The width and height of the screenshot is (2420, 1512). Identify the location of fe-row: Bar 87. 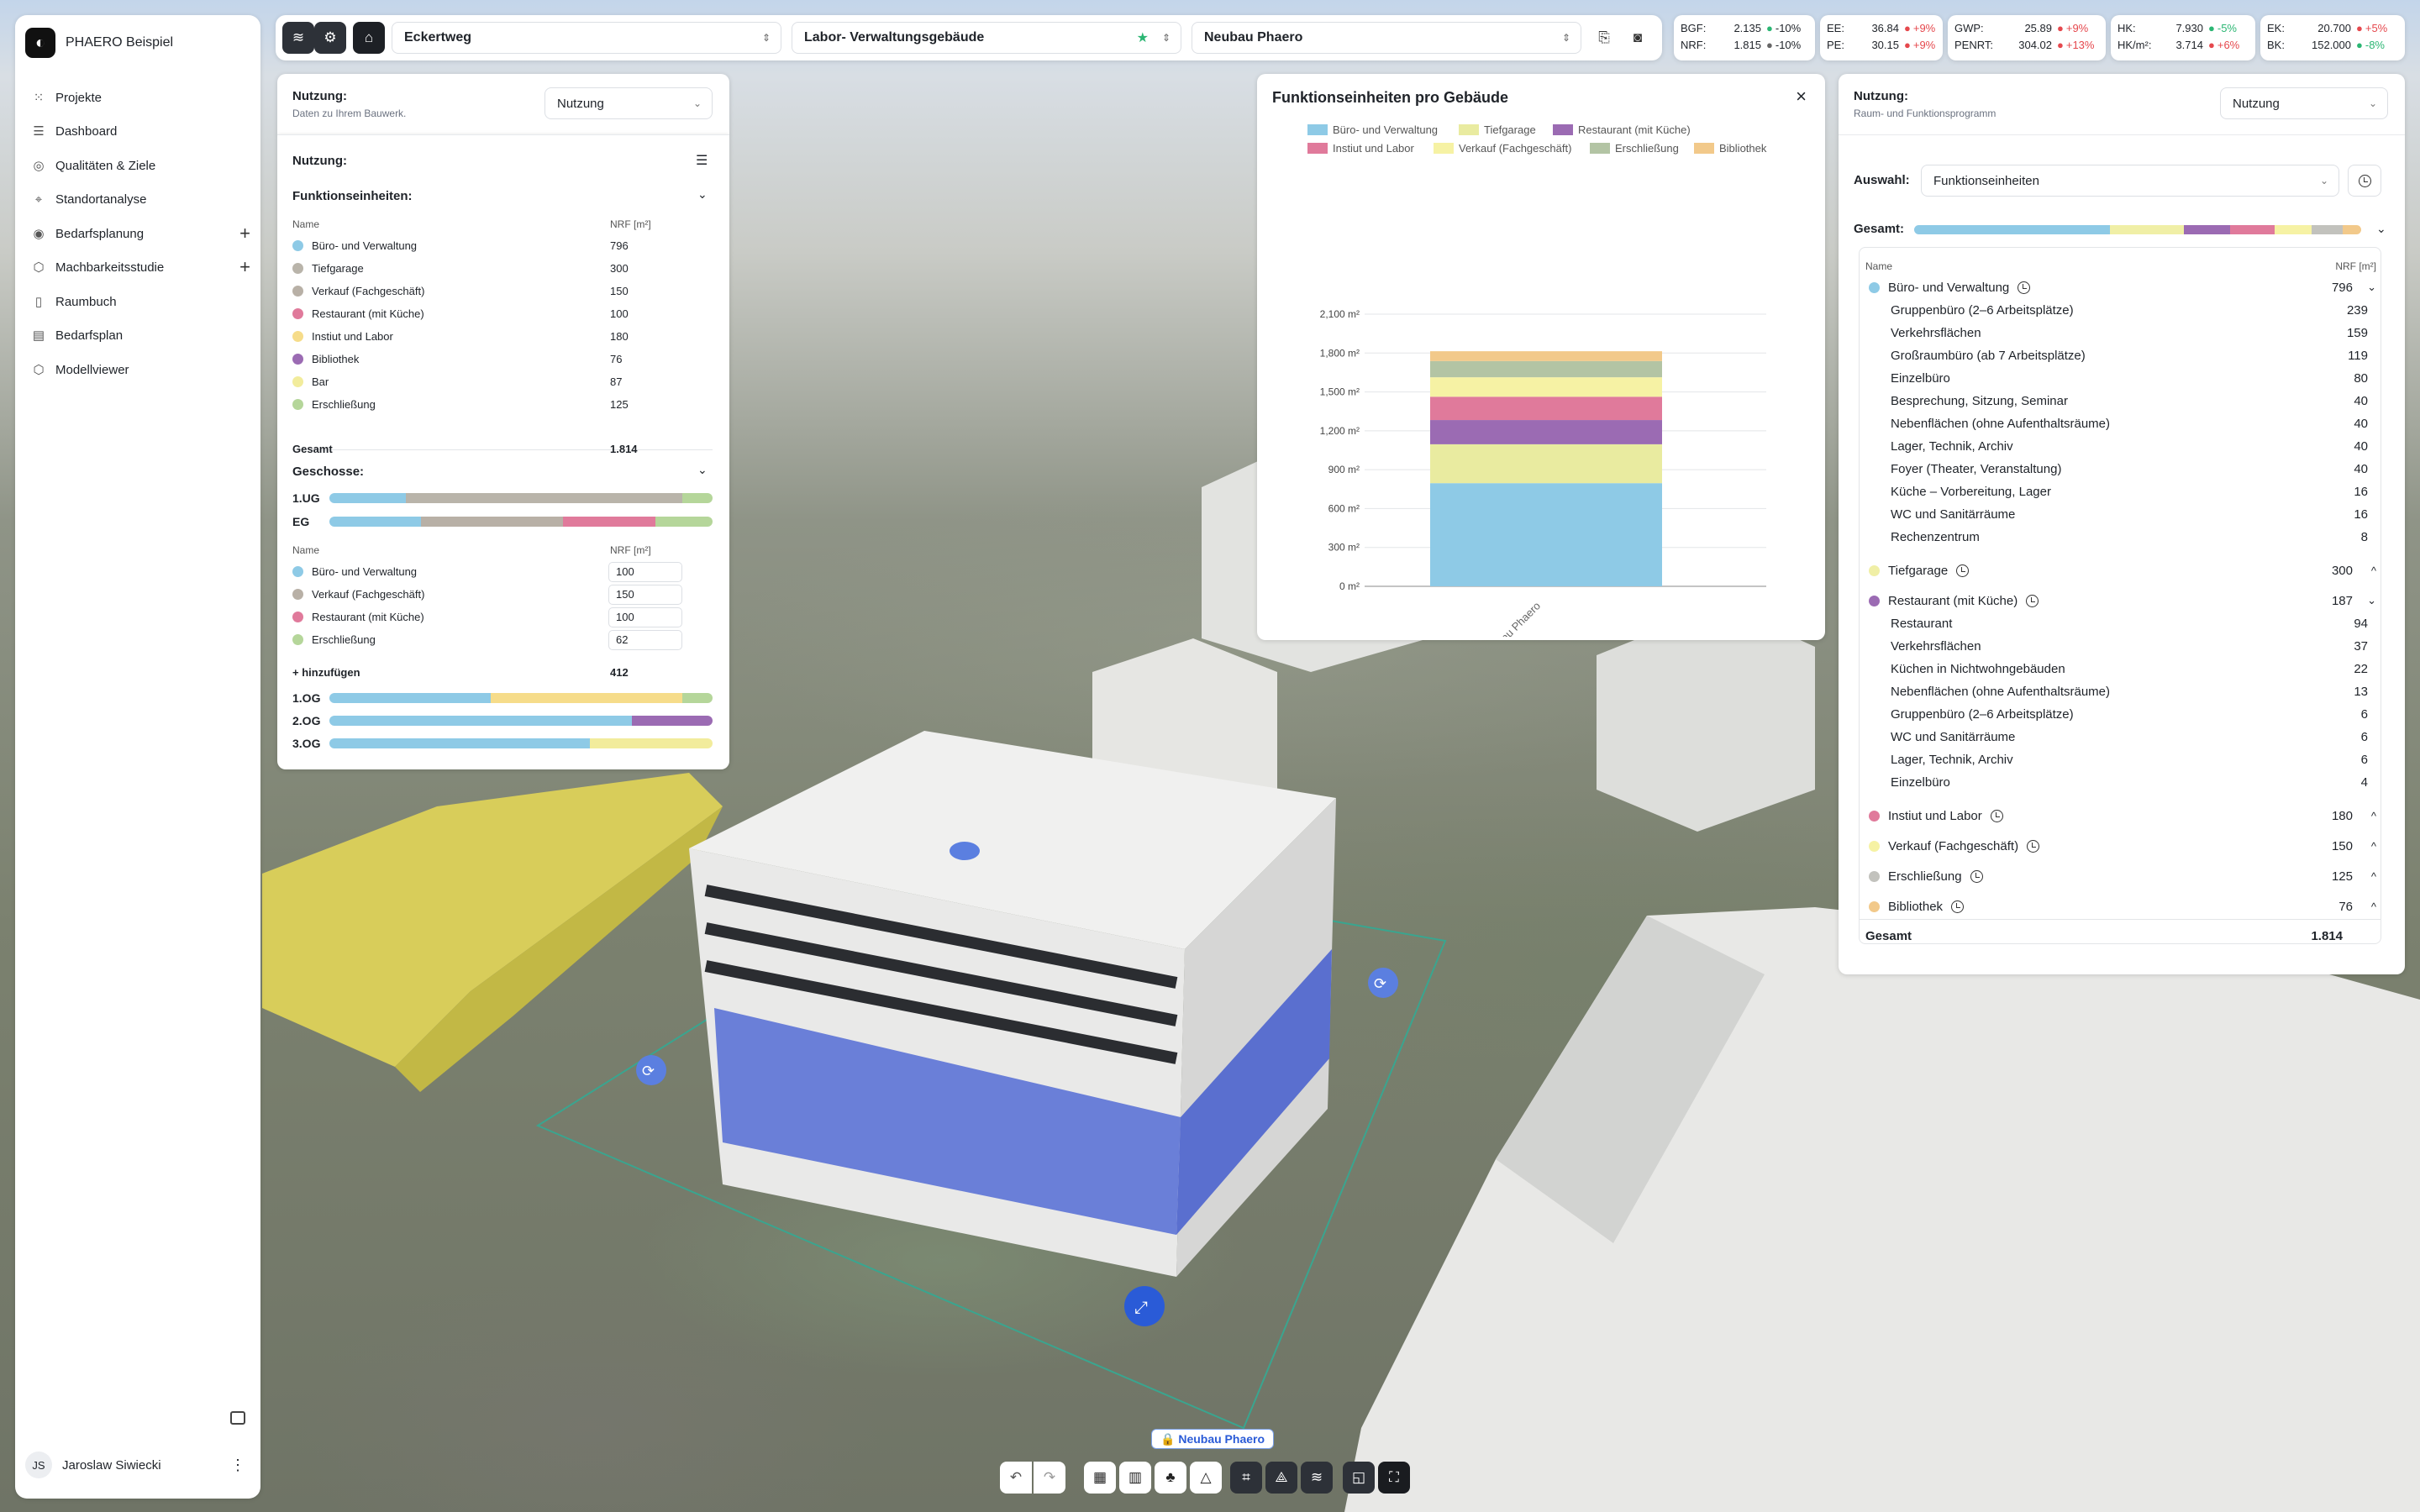
(502, 381).